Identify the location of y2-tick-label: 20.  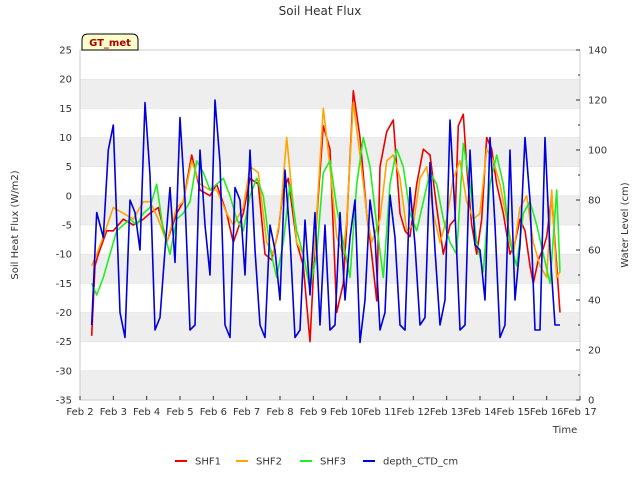
(594, 351).